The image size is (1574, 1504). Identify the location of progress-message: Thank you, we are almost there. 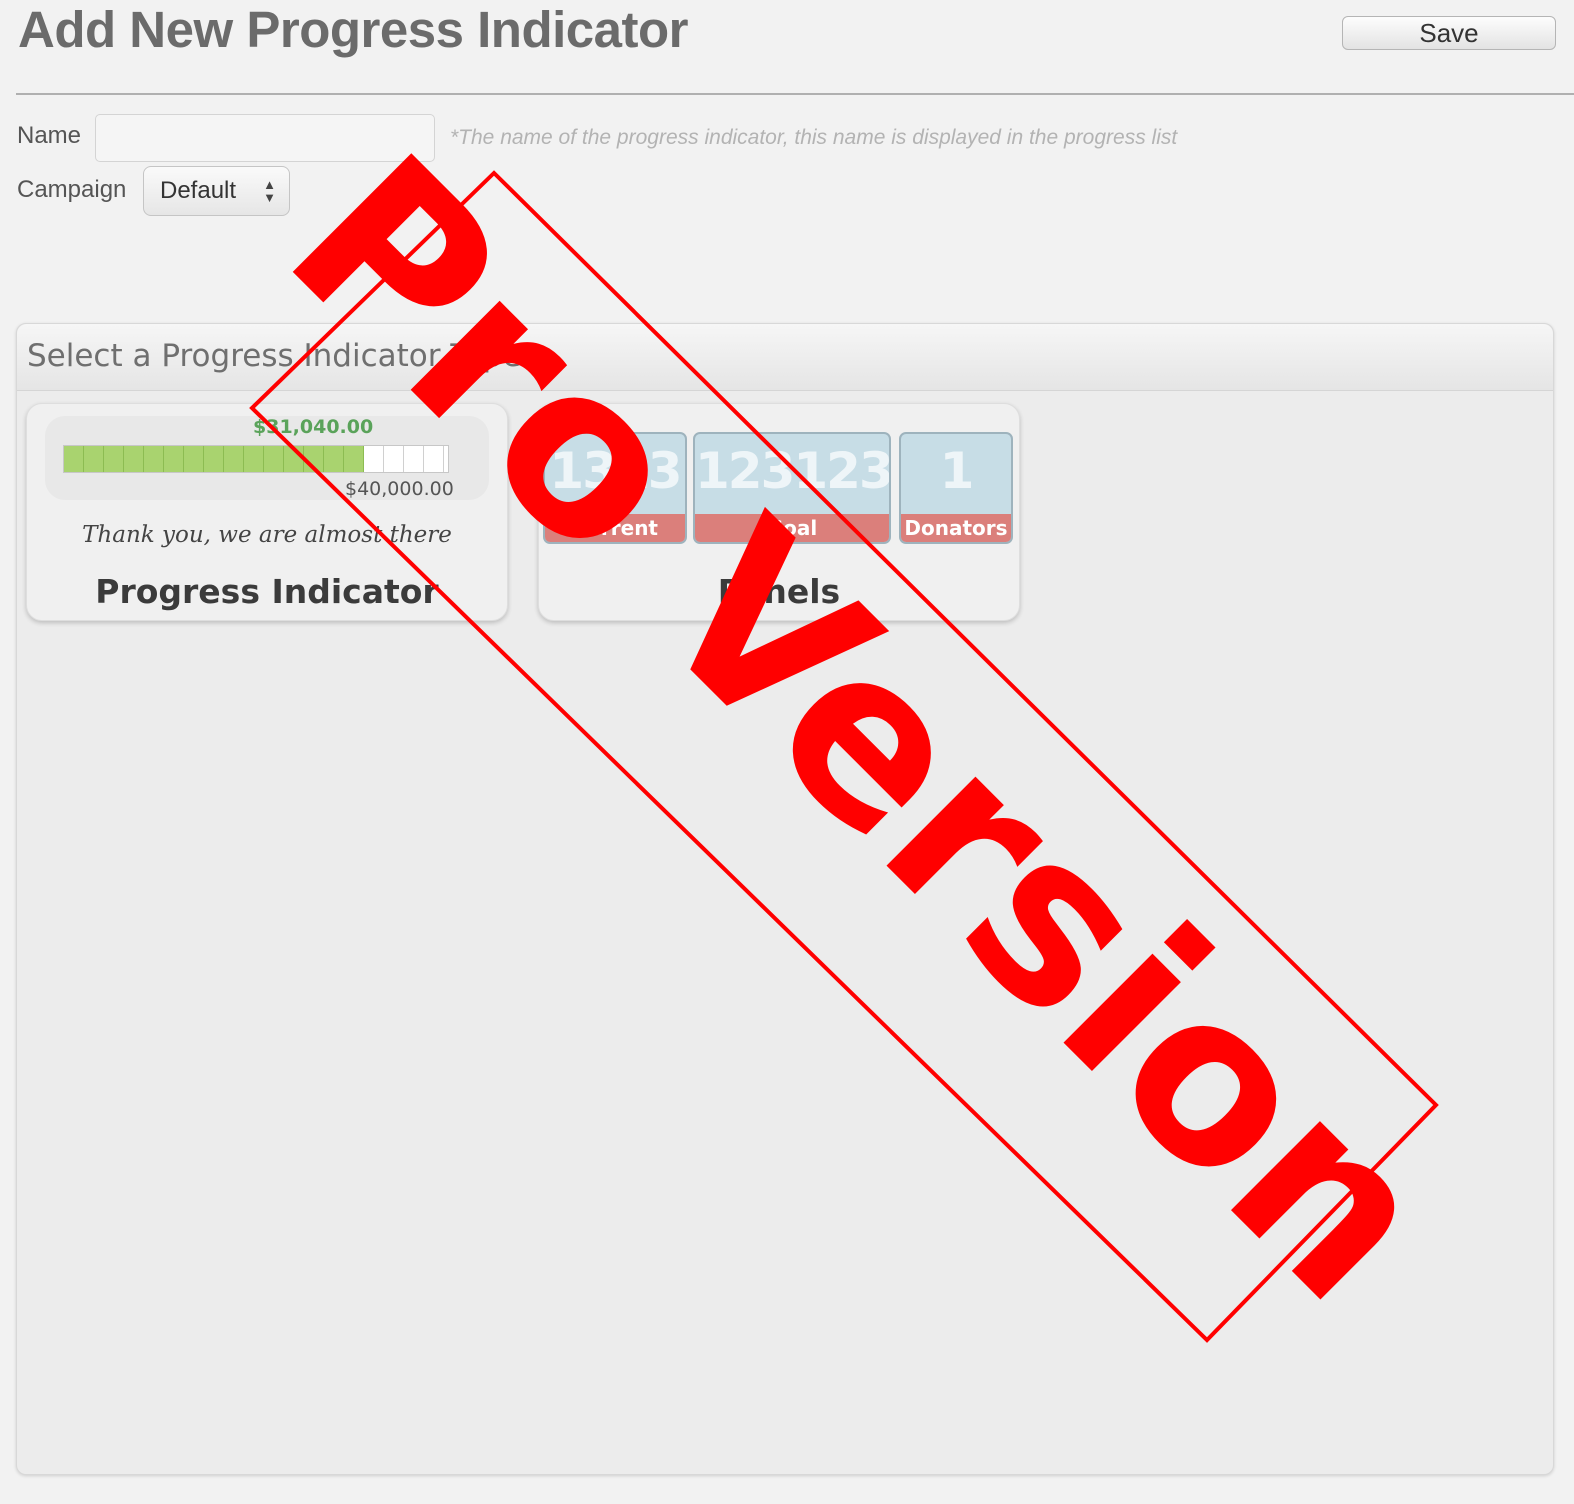
(267, 535).